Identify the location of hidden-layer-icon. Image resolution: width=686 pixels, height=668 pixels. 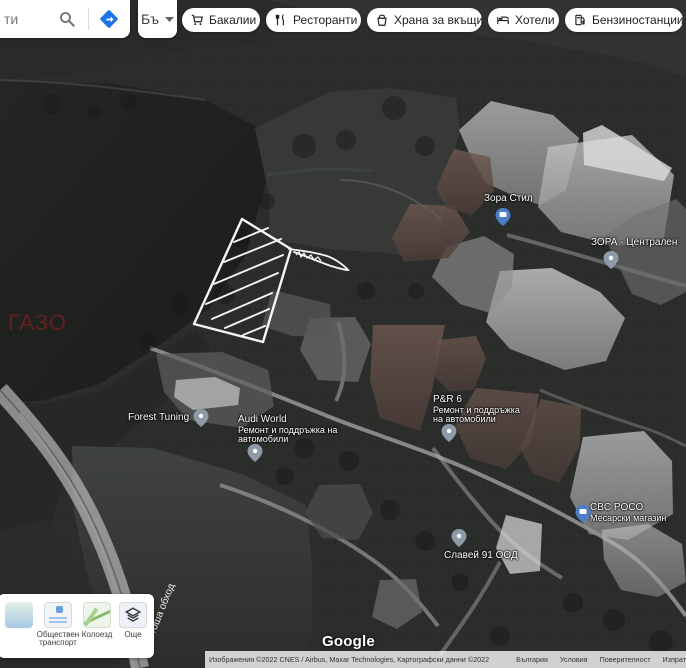
(19, 615).